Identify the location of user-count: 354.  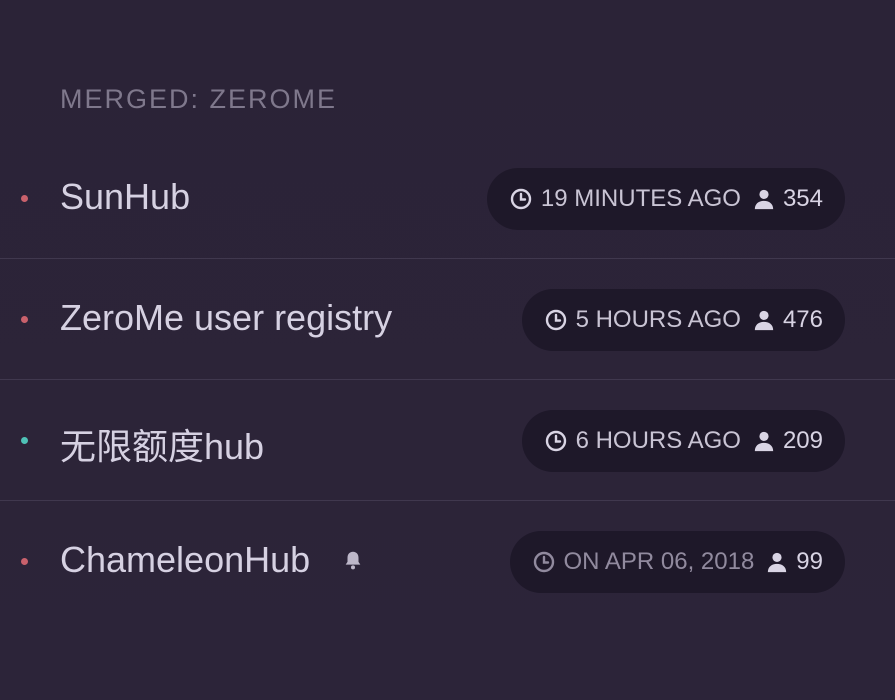
(802, 198).